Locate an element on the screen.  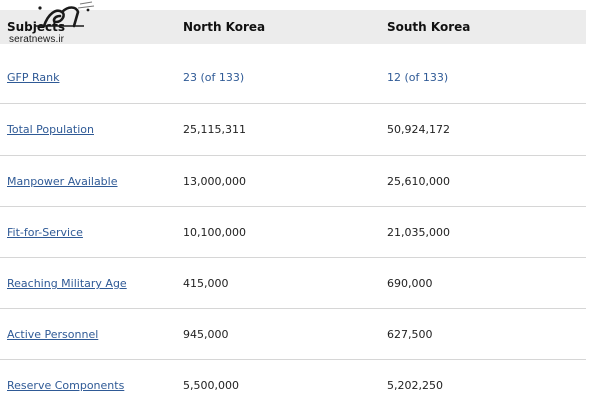
table-row: Reserve Components 5,500,000 5,202,250 is located at coordinates (293, 380).